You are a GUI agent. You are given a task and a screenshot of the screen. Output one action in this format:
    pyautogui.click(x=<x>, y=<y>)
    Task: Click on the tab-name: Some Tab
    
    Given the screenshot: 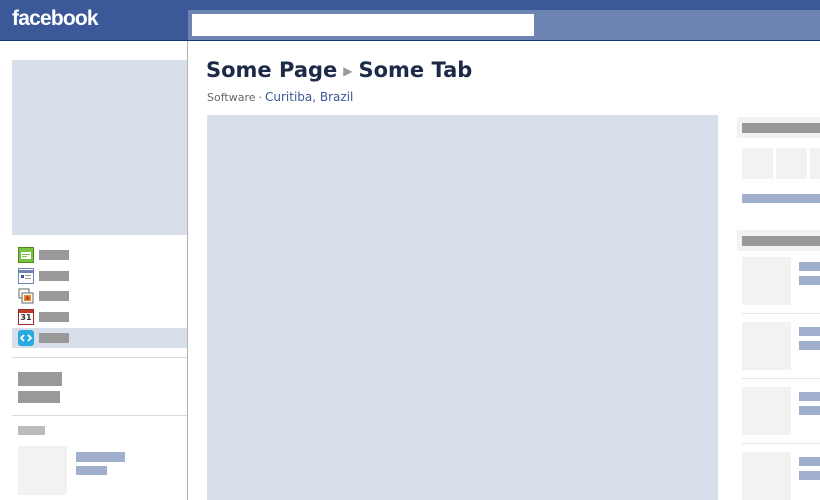 What is the action you would take?
    pyautogui.click(x=415, y=70)
    